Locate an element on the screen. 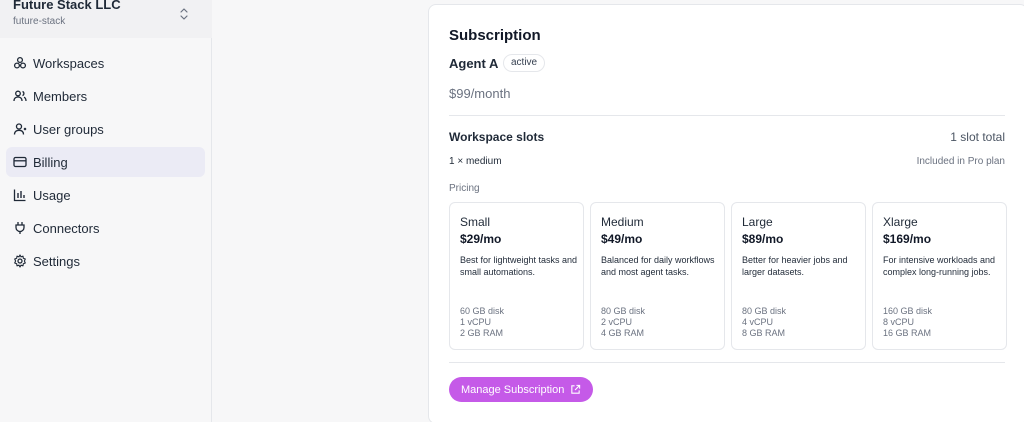 Image resolution: width=1024 pixels, height=422 pixels. plug-icon is located at coordinates (20, 228).